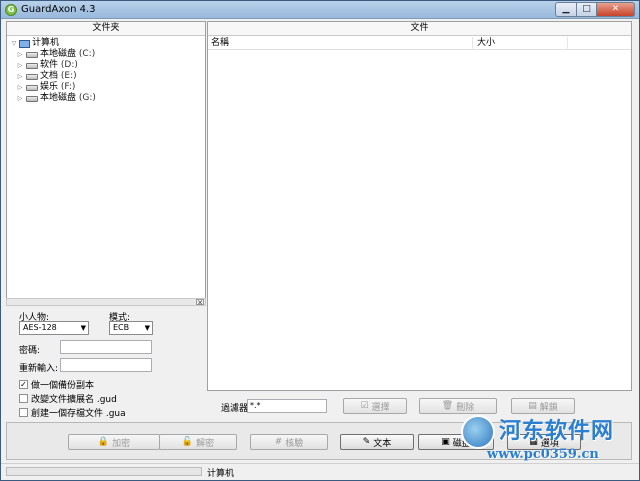 The height and width of the screenshot is (481, 640). Describe the element at coordinates (78, 414) in the screenshot. I see `checkbox-label: 創建一個存檔文件 .gua` at that location.